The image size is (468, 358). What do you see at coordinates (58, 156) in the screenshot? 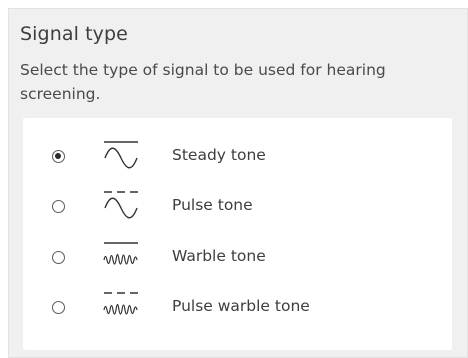
I see `steady-tone-radio` at bounding box center [58, 156].